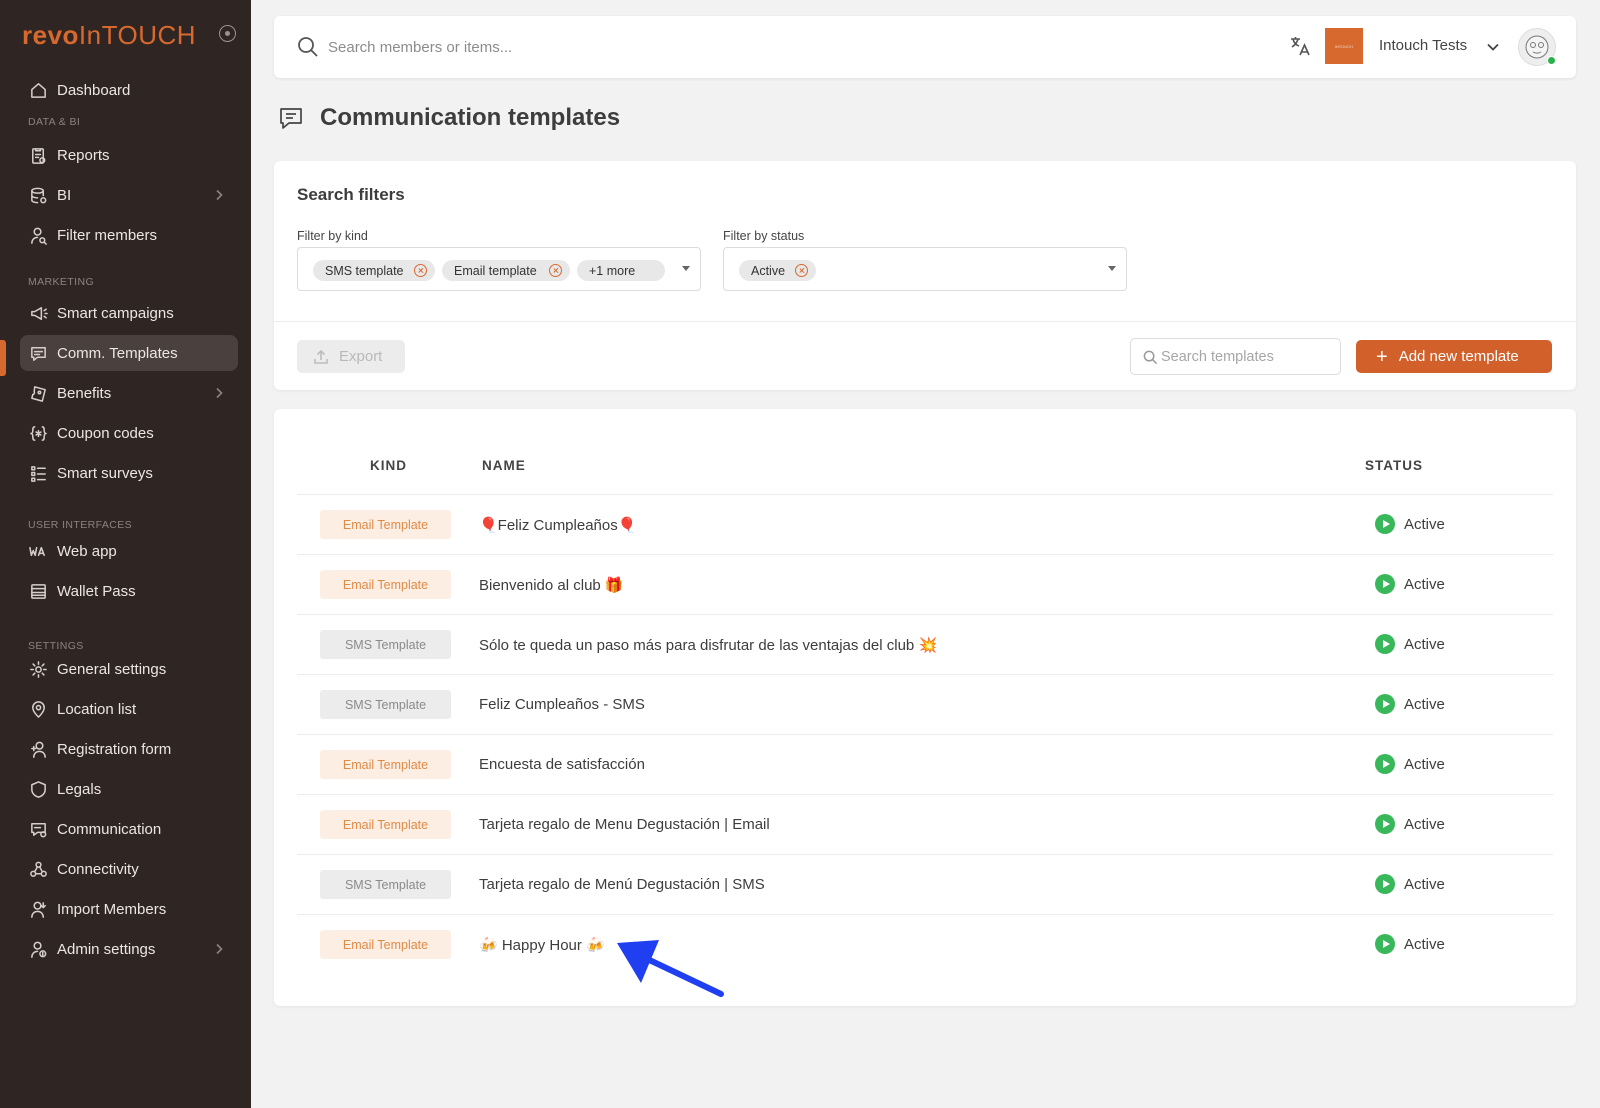 This screenshot has height=1108, width=1600. I want to click on brand-logo: revoInTOUCH, so click(109, 35).